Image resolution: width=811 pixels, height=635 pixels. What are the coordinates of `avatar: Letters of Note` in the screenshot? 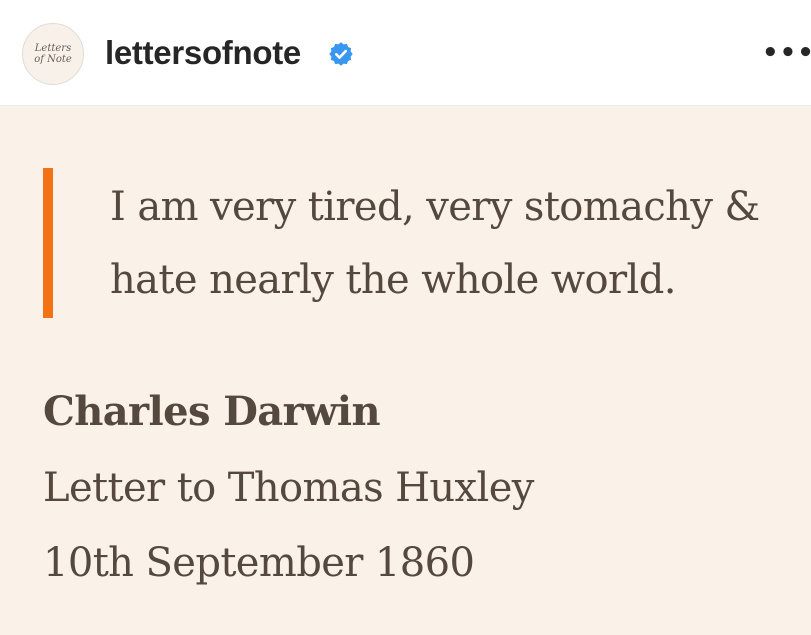 It's located at (53, 54).